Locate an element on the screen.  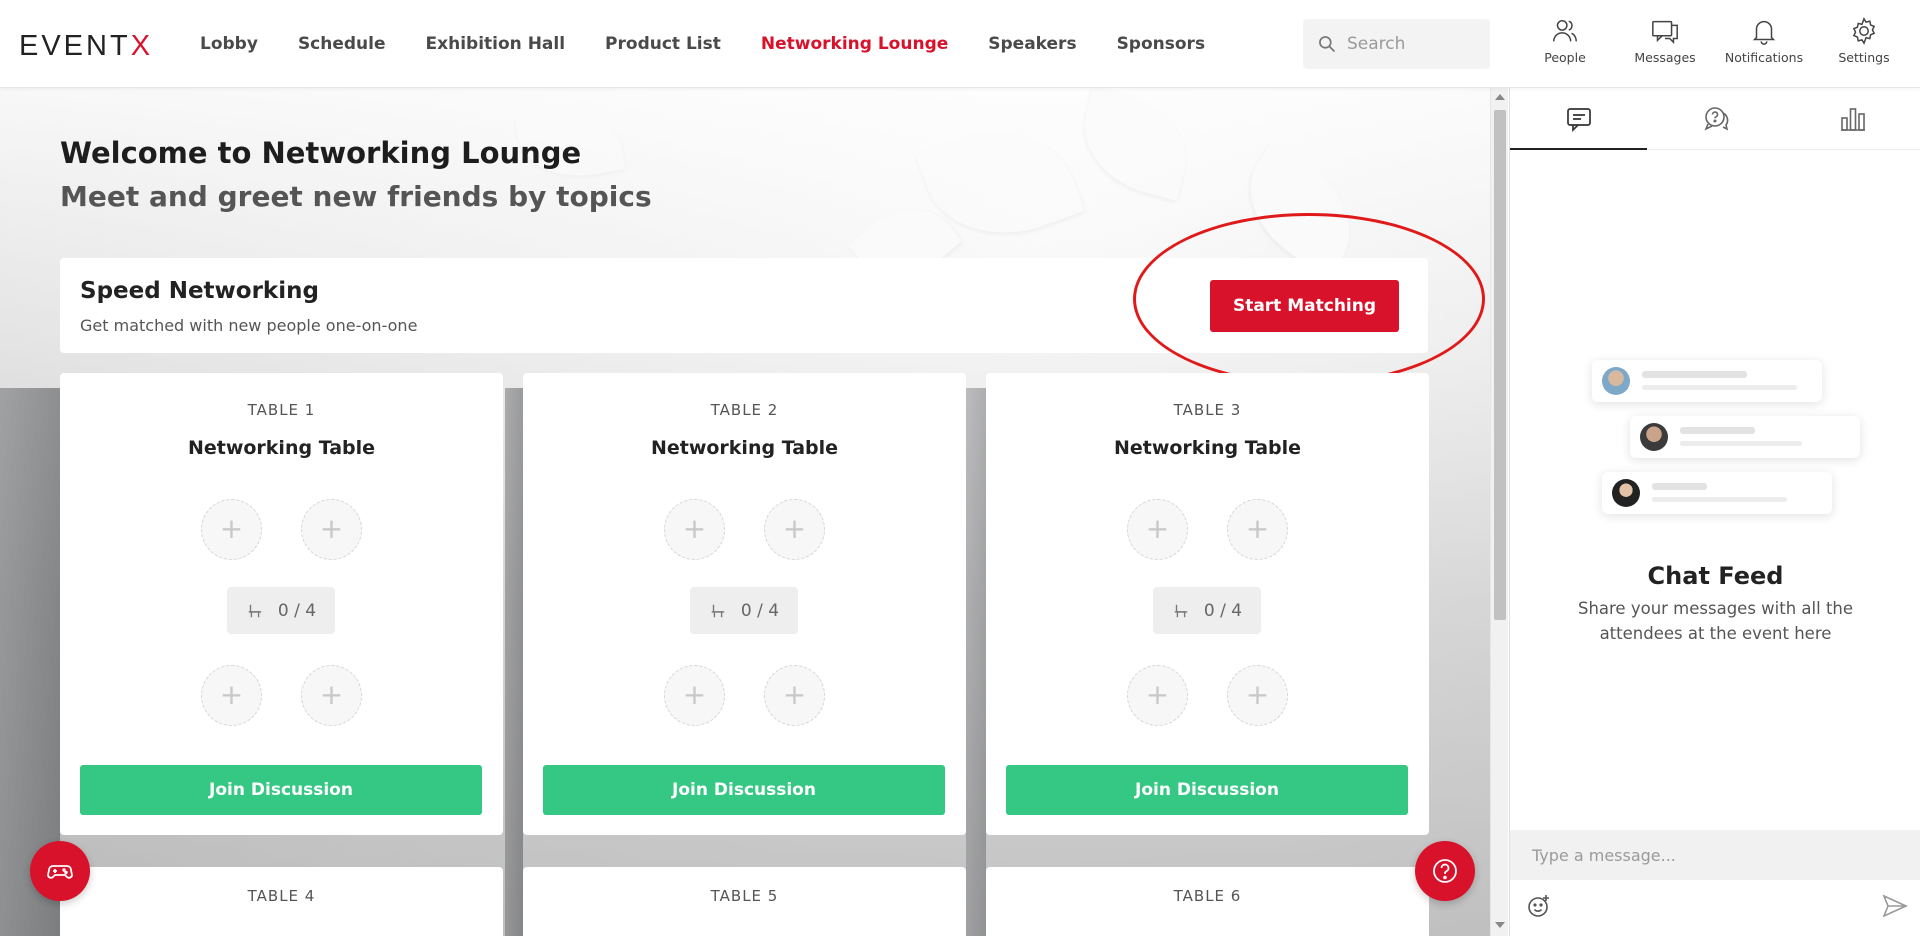
bell-icon is located at coordinates (1764, 32).